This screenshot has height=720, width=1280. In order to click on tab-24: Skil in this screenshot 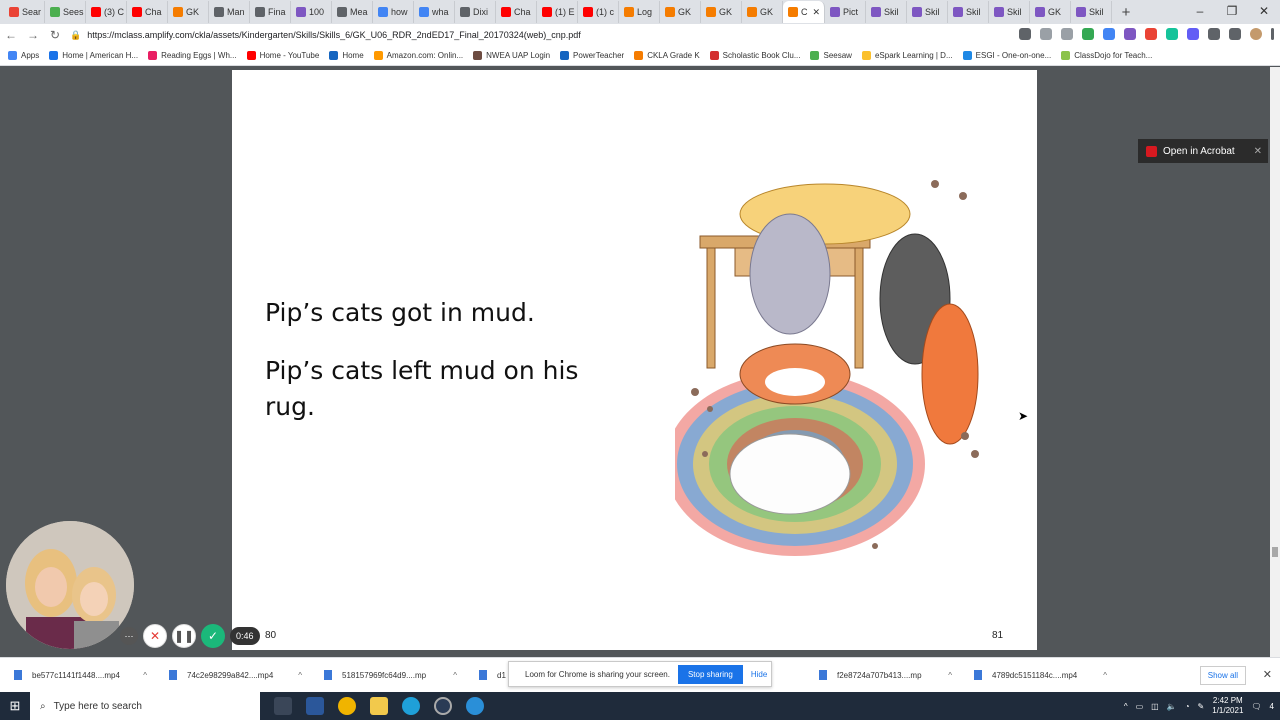, I will do `click(1009, 12)`.